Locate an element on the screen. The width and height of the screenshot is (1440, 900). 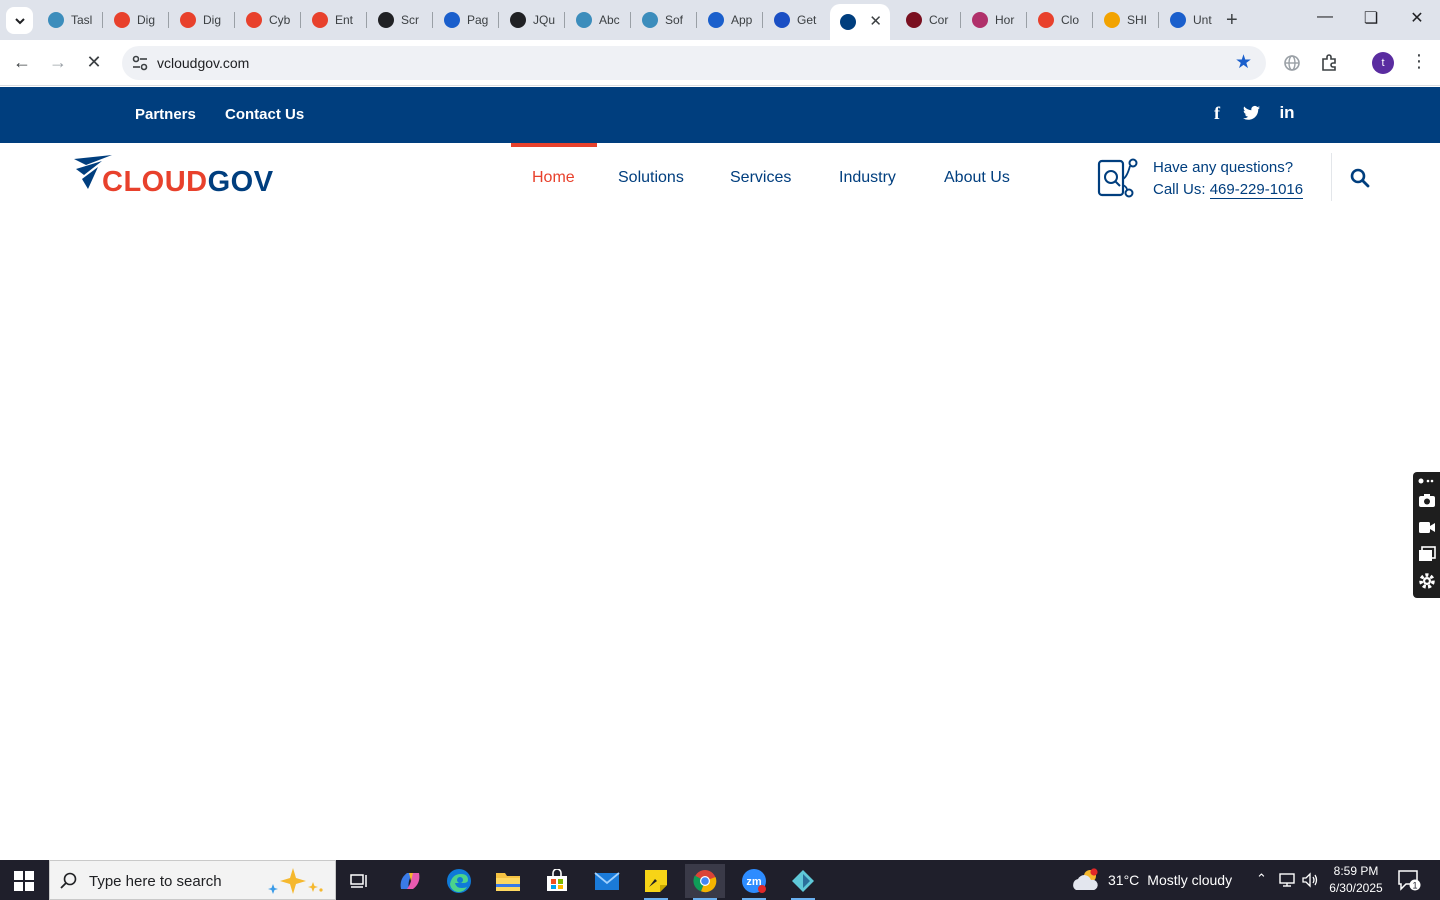
video-record-icon is located at coordinates (1427, 527).